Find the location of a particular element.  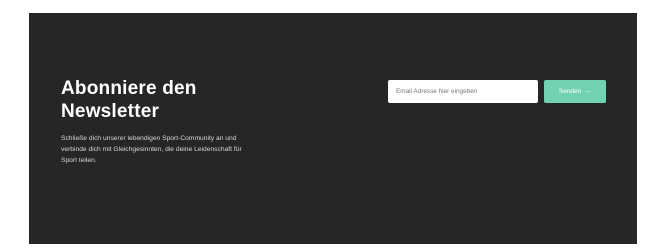

send-button: Senden → is located at coordinates (575, 91).